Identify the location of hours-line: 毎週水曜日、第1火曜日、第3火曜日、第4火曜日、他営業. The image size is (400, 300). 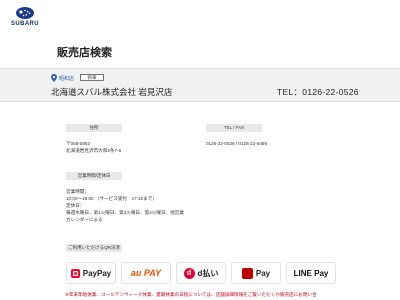
(125, 212).